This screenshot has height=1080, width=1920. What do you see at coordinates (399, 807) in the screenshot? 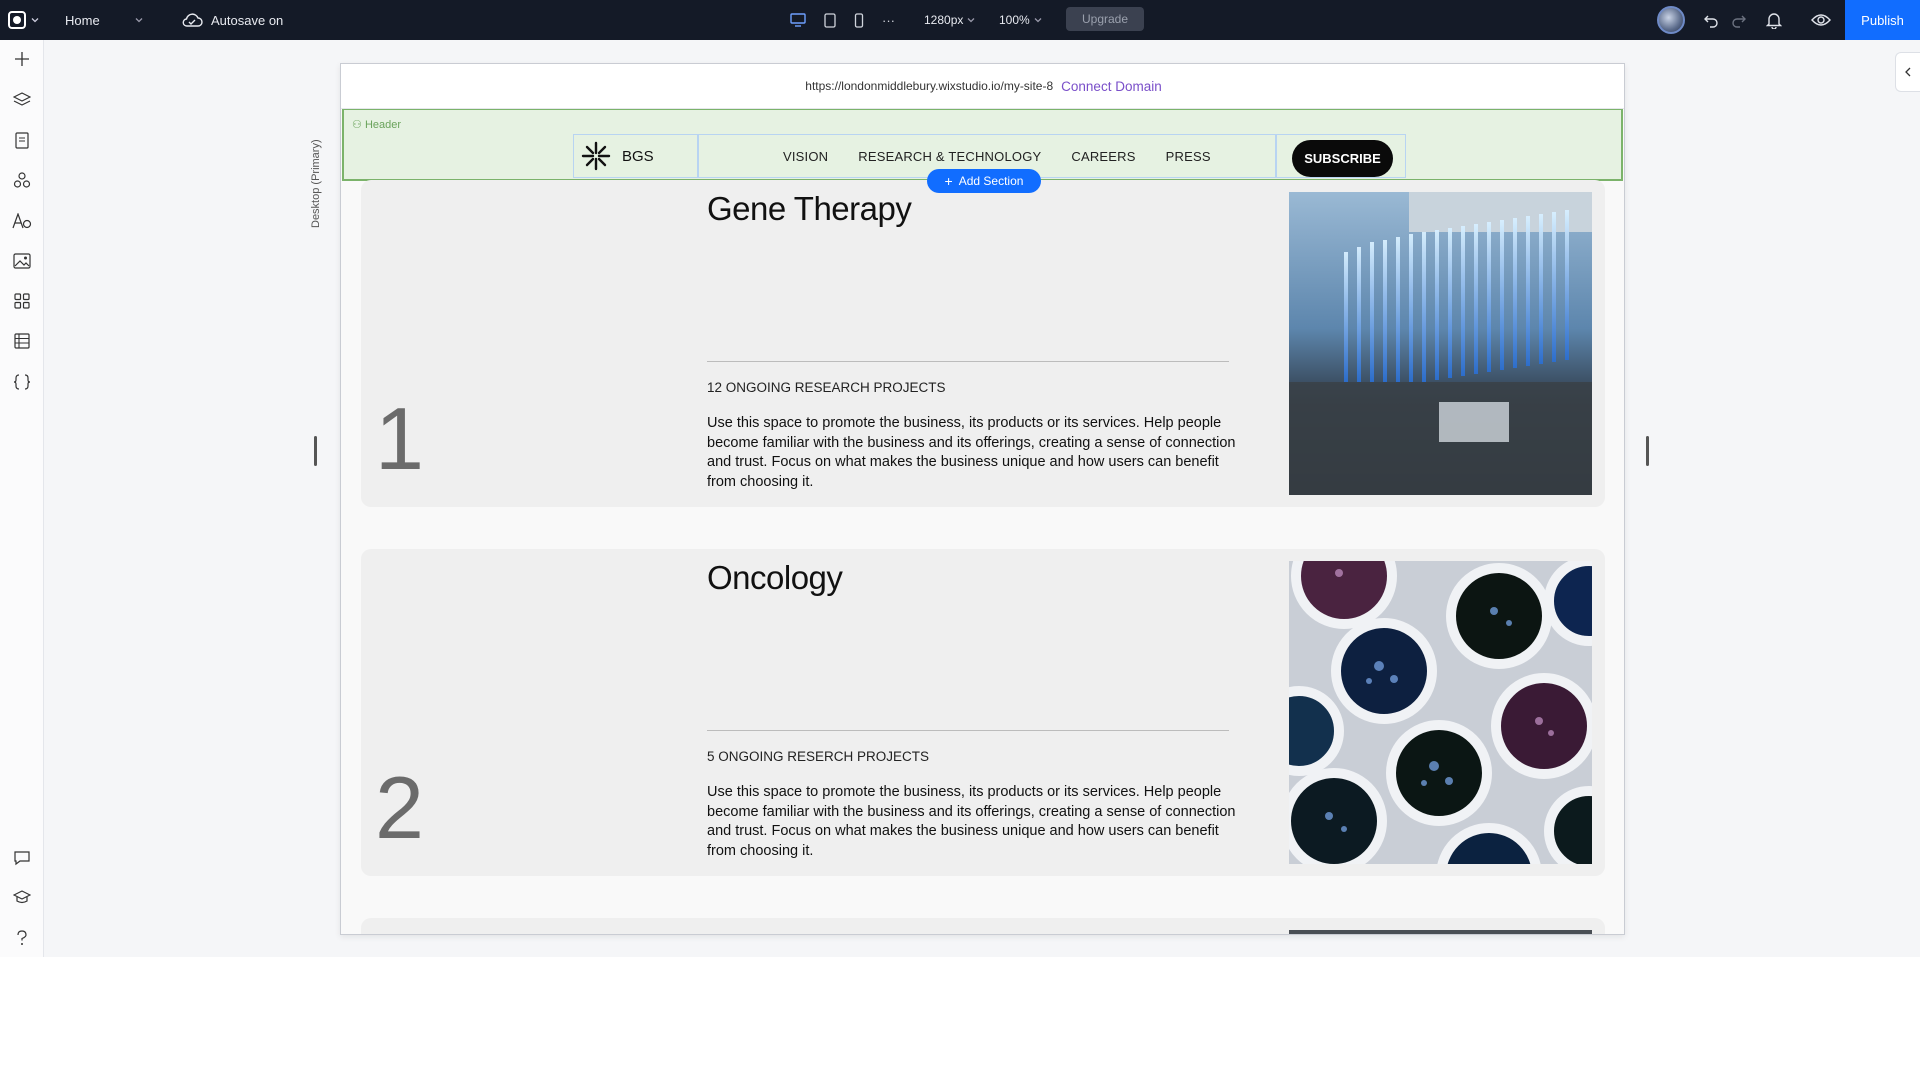
I see `card-number: 2` at bounding box center [399, 807].